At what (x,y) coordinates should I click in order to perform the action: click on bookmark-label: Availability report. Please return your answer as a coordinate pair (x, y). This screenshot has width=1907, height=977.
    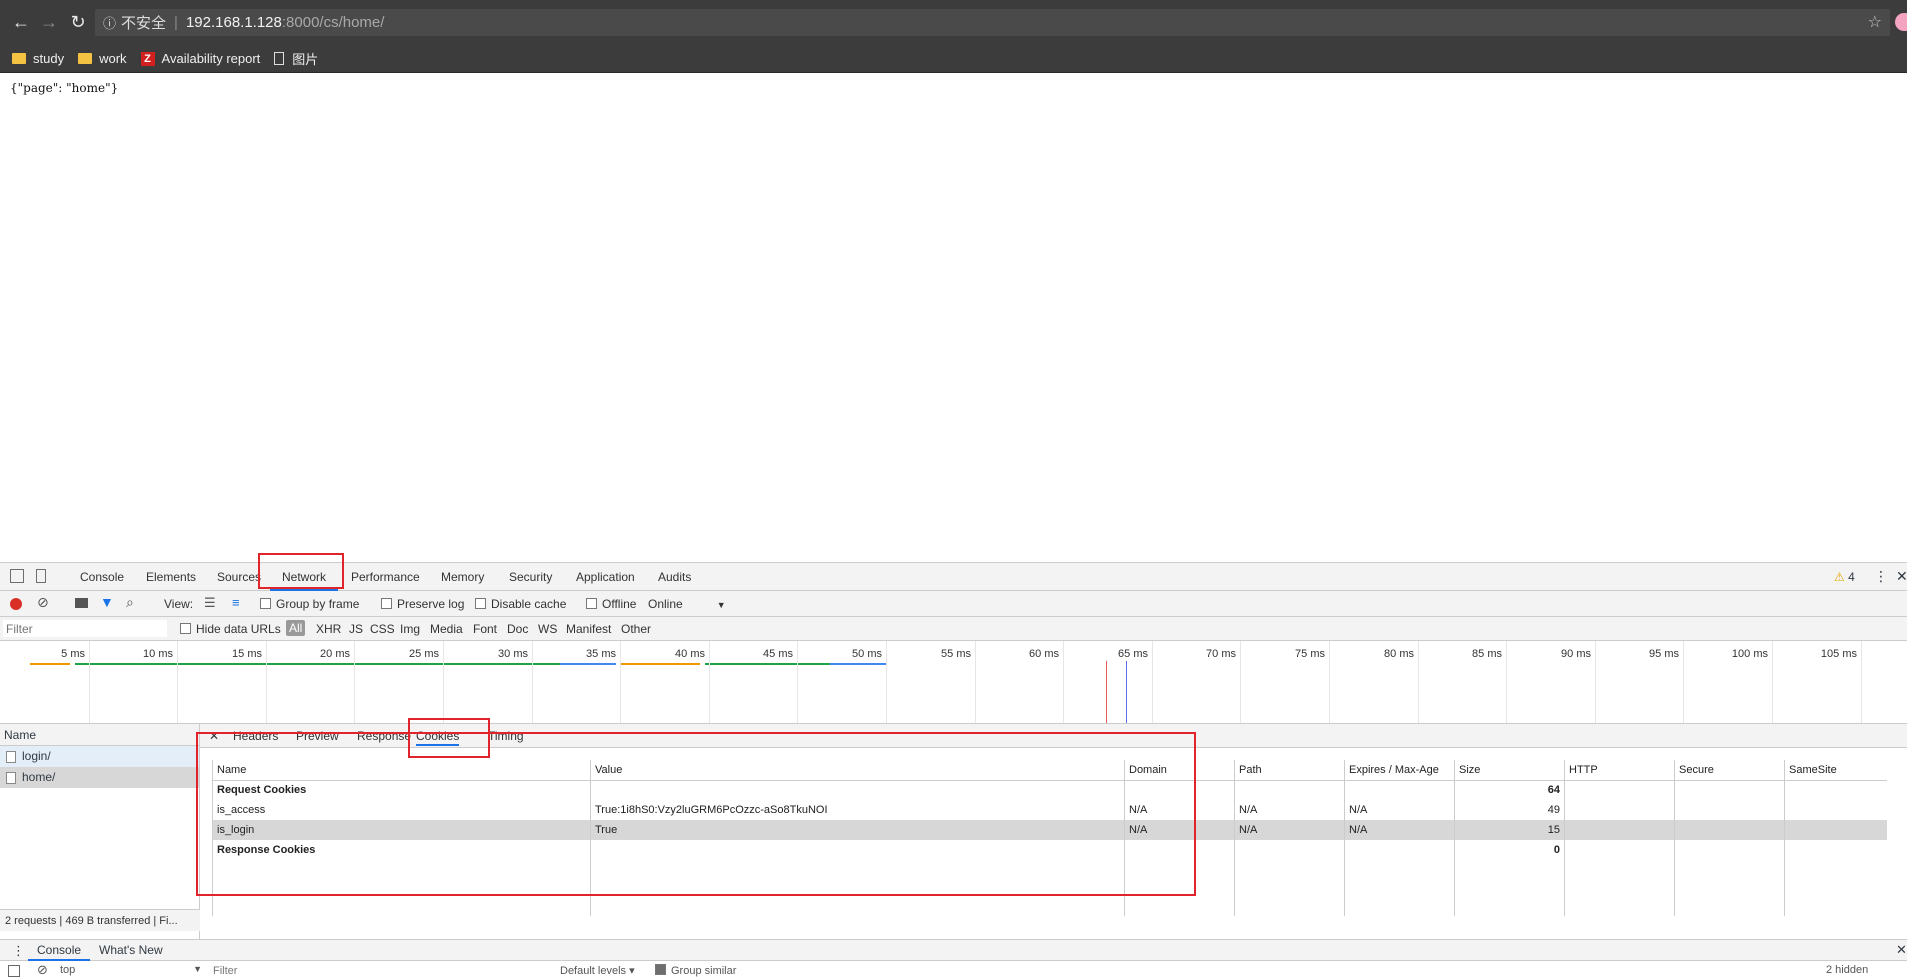
    Looking at the image, I should click on (211, 58).